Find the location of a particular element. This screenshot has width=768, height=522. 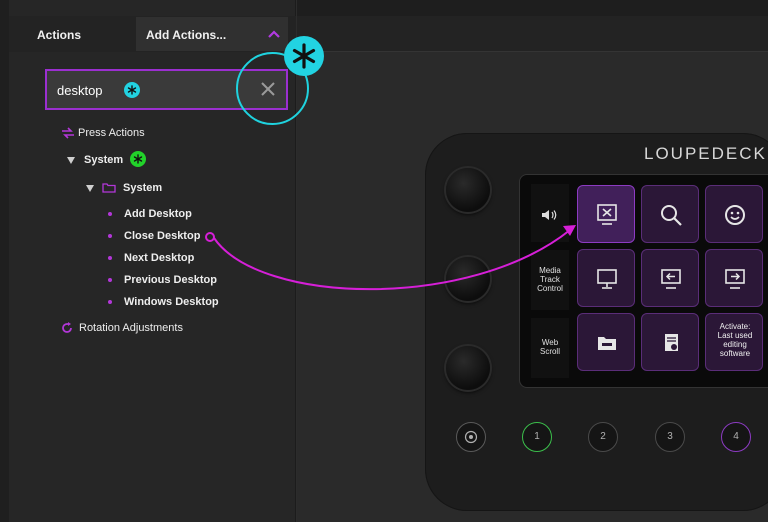

speaker-icon is located at coordinates (549, 215).